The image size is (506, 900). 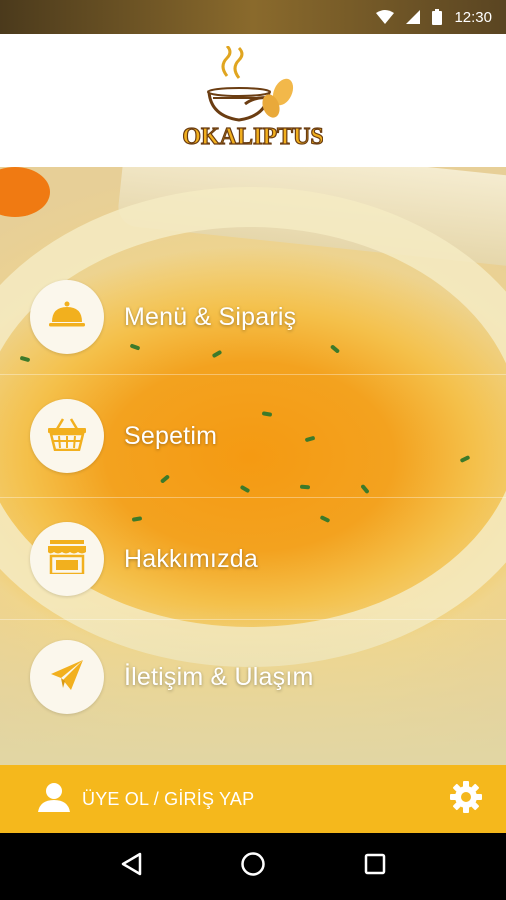 What do you see at coordinates (168, 798) in the screenshot?
I see `login-register-label: ÜYE OL / GİRİŞ YAP` at bounding box center [168, 798].